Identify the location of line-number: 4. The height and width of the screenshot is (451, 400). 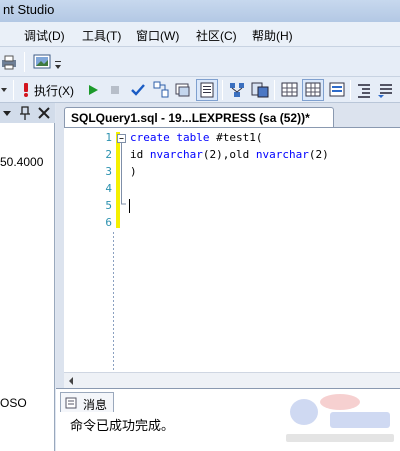
(108, 188).